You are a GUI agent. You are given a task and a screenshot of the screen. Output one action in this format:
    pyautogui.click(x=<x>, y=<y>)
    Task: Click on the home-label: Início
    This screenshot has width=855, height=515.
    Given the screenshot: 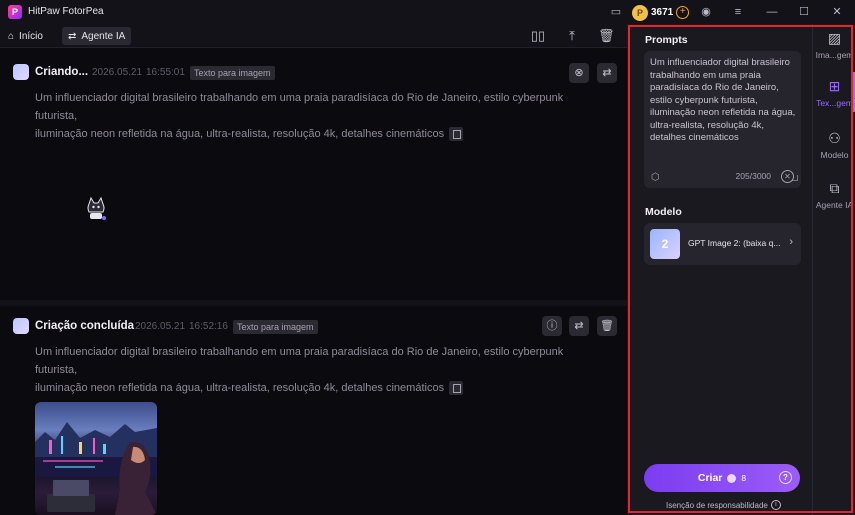 What is the action you would take?
    pyautogui.click(x=31, y=36)
    